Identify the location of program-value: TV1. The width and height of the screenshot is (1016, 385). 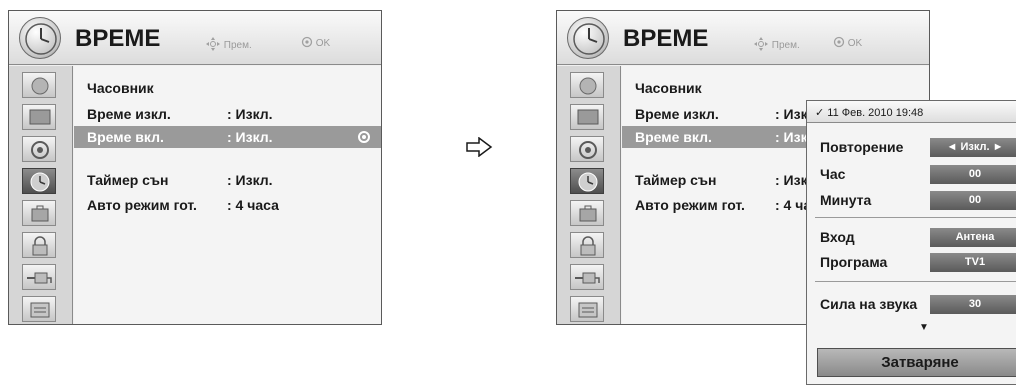
(973, 262).